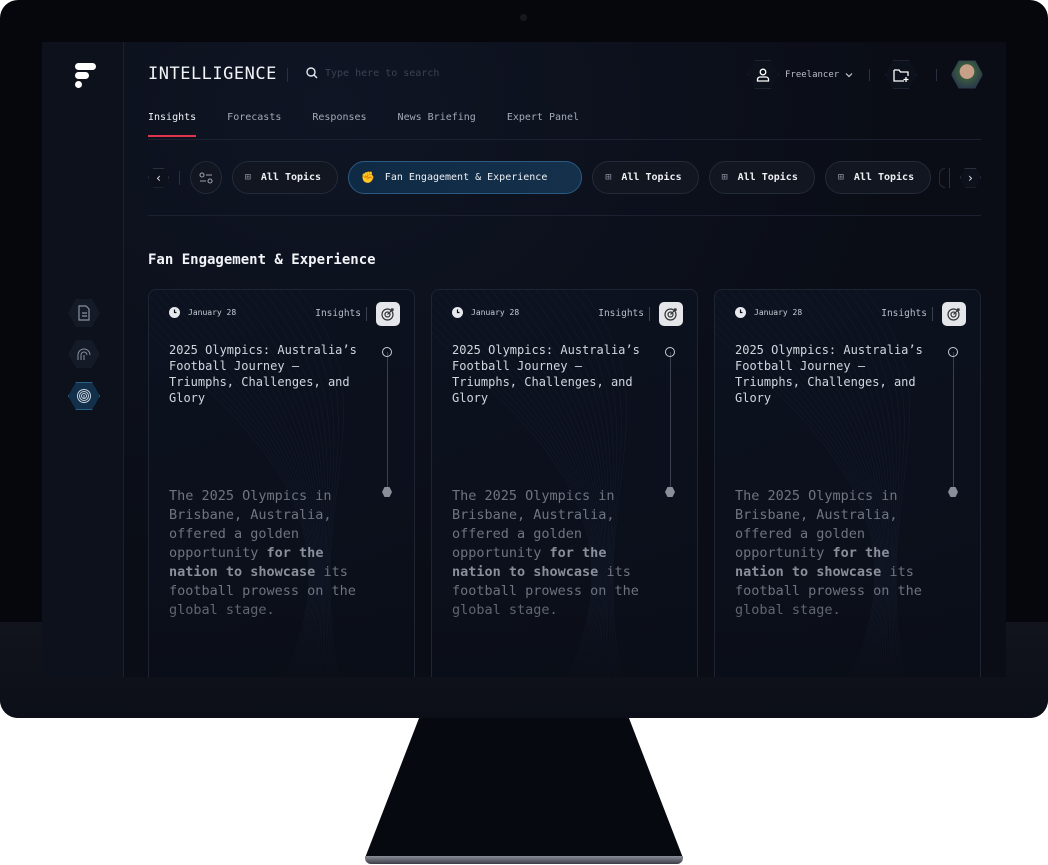 Image resolution: width=1048 pixels, height=865 pixels. Describe the element at coordinates (763, 74) in the screenshot. I see `user-icon` at that location.